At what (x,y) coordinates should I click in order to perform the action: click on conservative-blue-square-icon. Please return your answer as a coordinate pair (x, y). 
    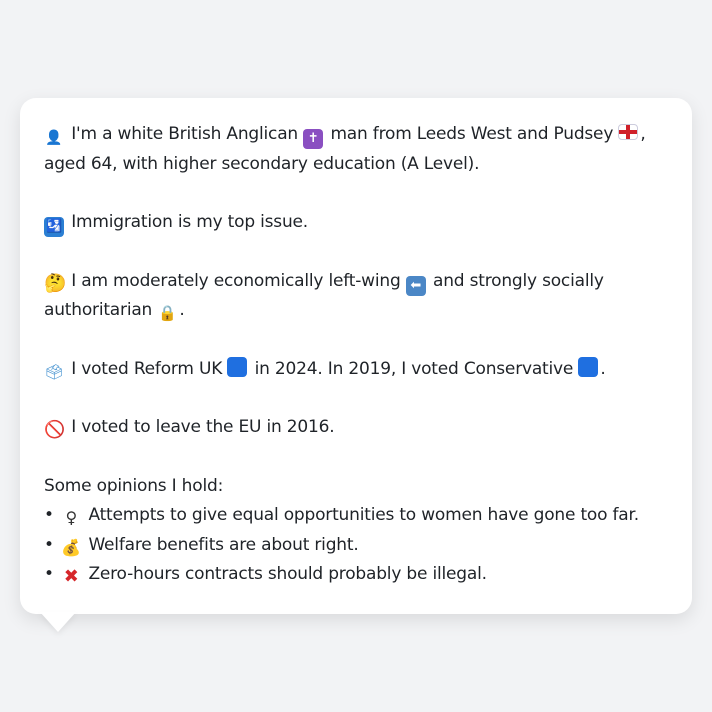
    Looking at the image, I should click on (588, 366).